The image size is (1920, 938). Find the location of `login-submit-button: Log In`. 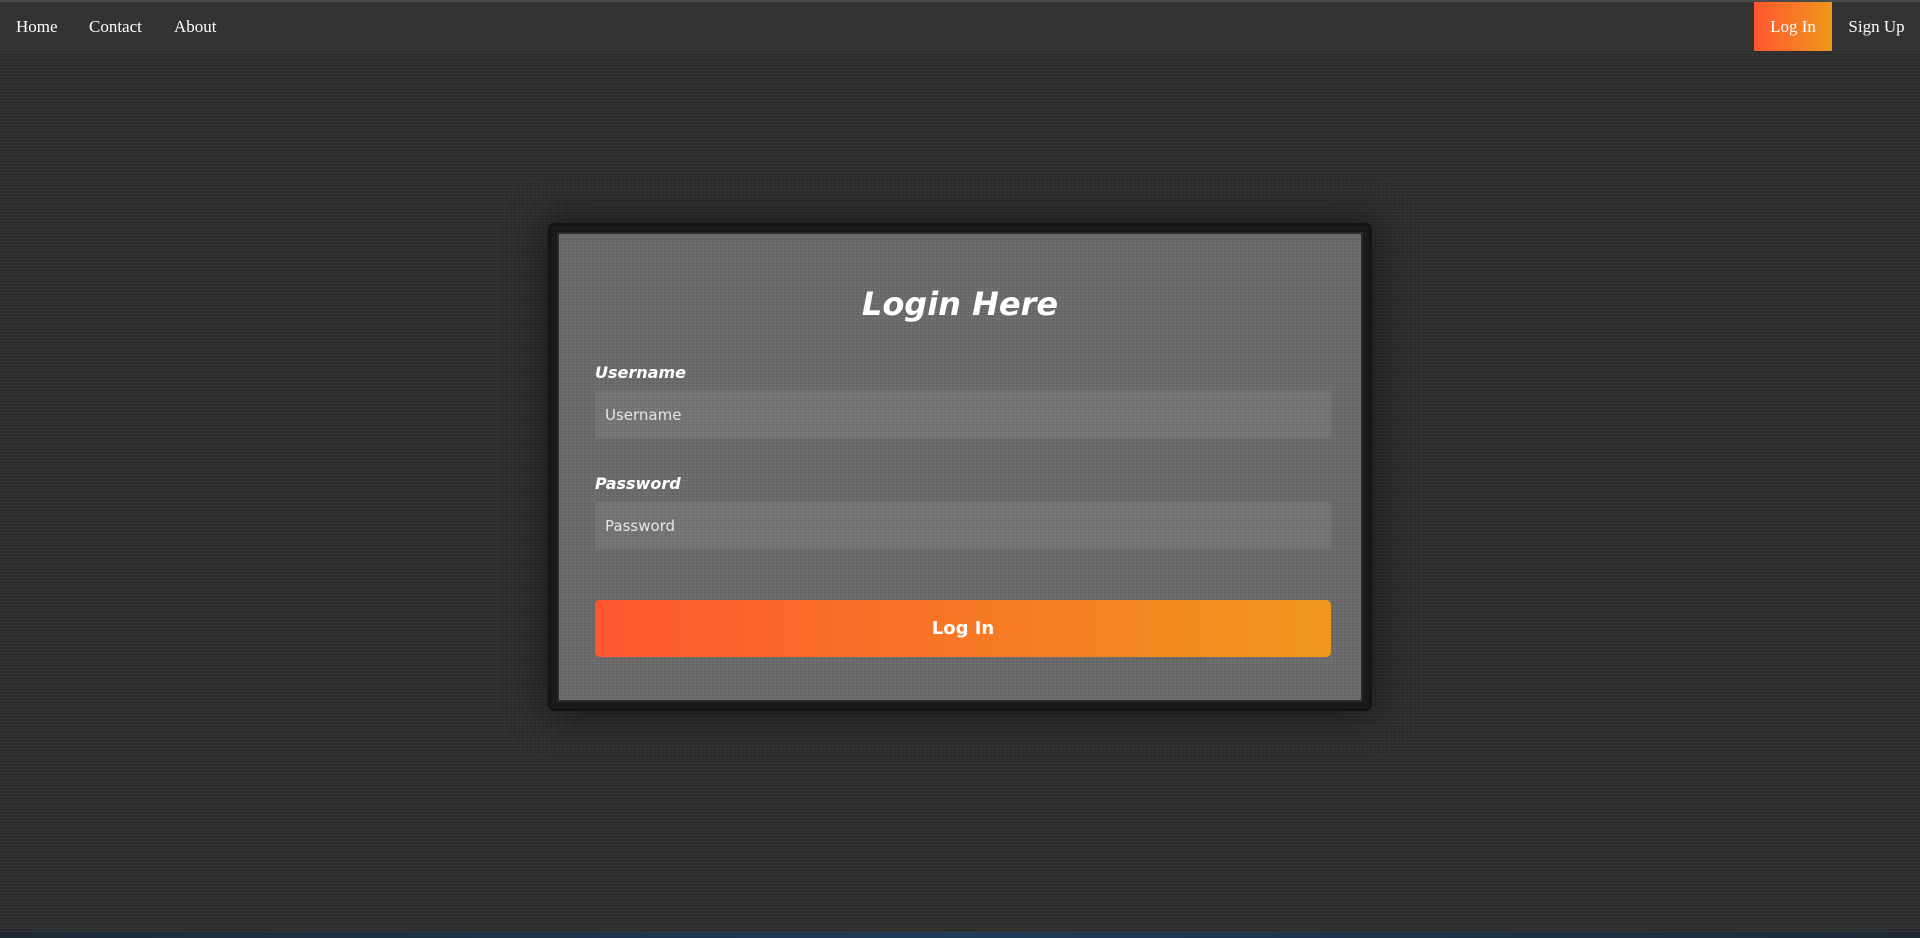

login-submit-button: Log In is located at coordinates (963, 628).